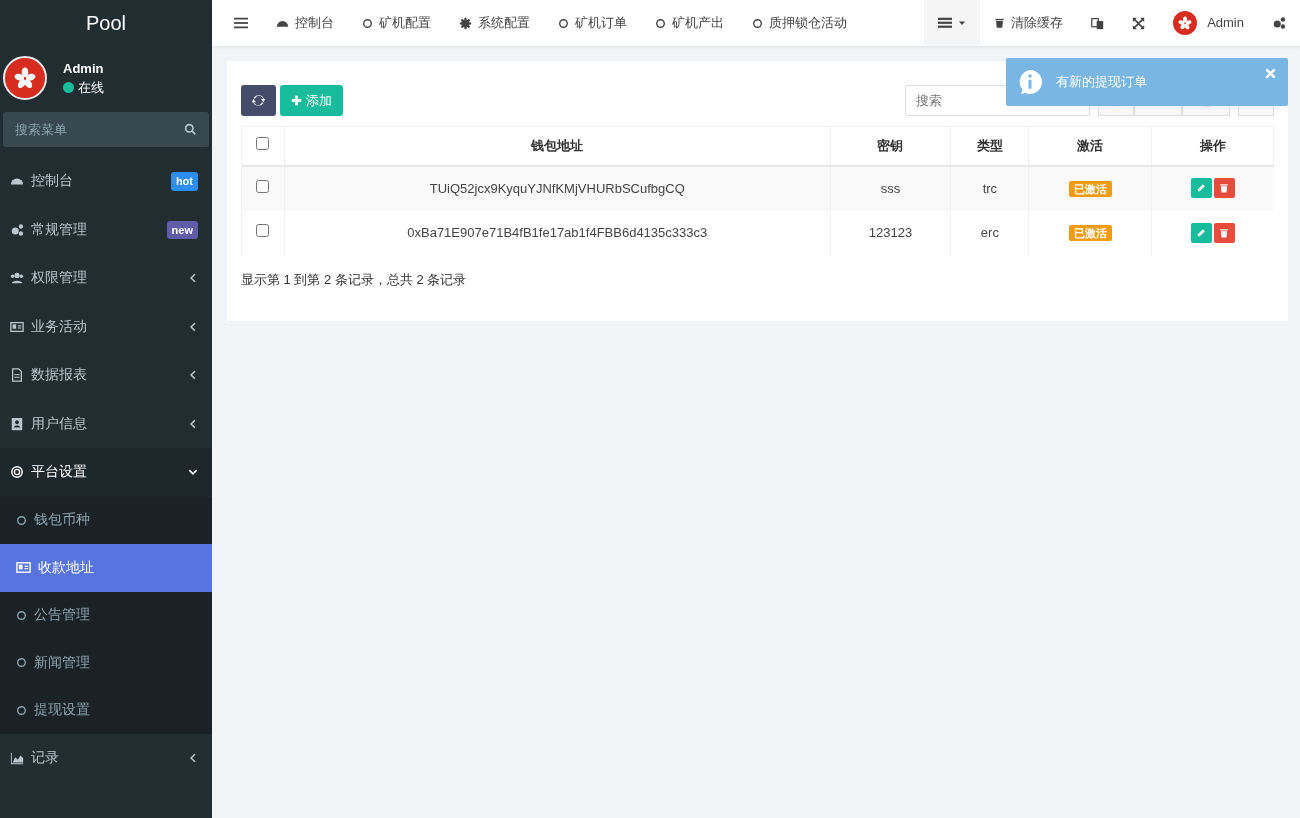 This screenshot has height=818, width=1300. I want to click on list-dropdown, so click(952, 23).